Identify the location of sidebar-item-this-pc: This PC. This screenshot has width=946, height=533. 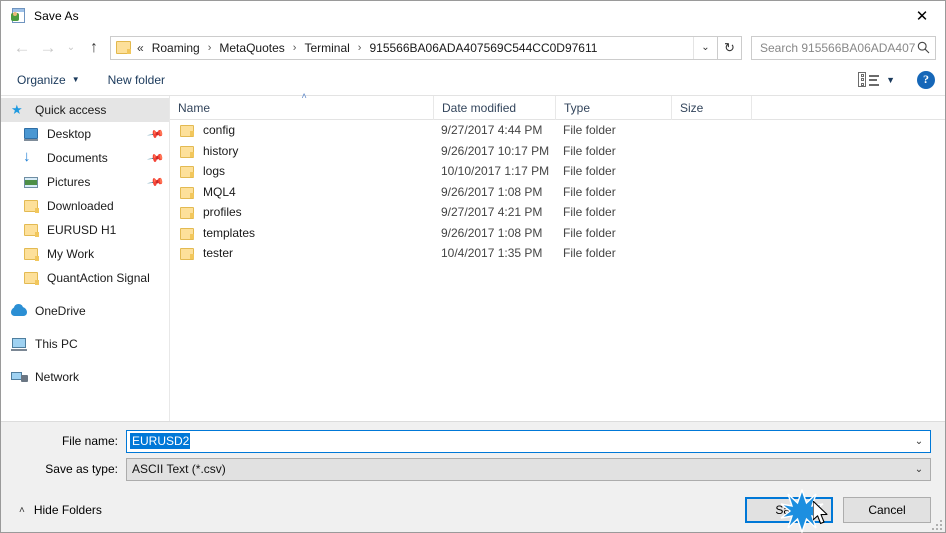
(85, 344).